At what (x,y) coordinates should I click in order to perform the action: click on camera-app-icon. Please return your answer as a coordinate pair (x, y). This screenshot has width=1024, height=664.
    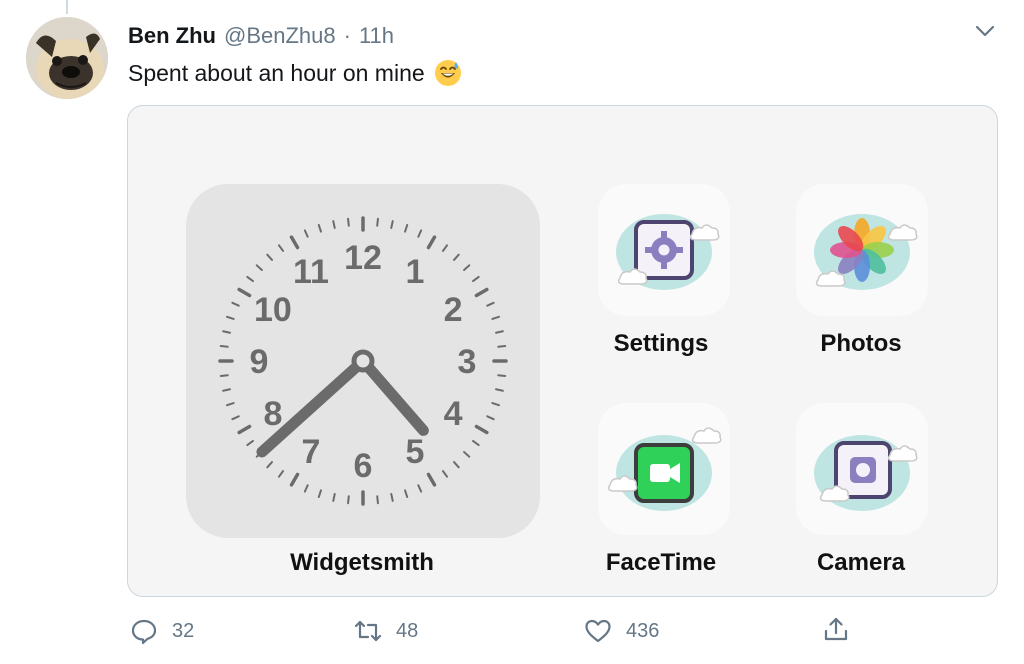
    Looking at the image, I should click on (862, 469).